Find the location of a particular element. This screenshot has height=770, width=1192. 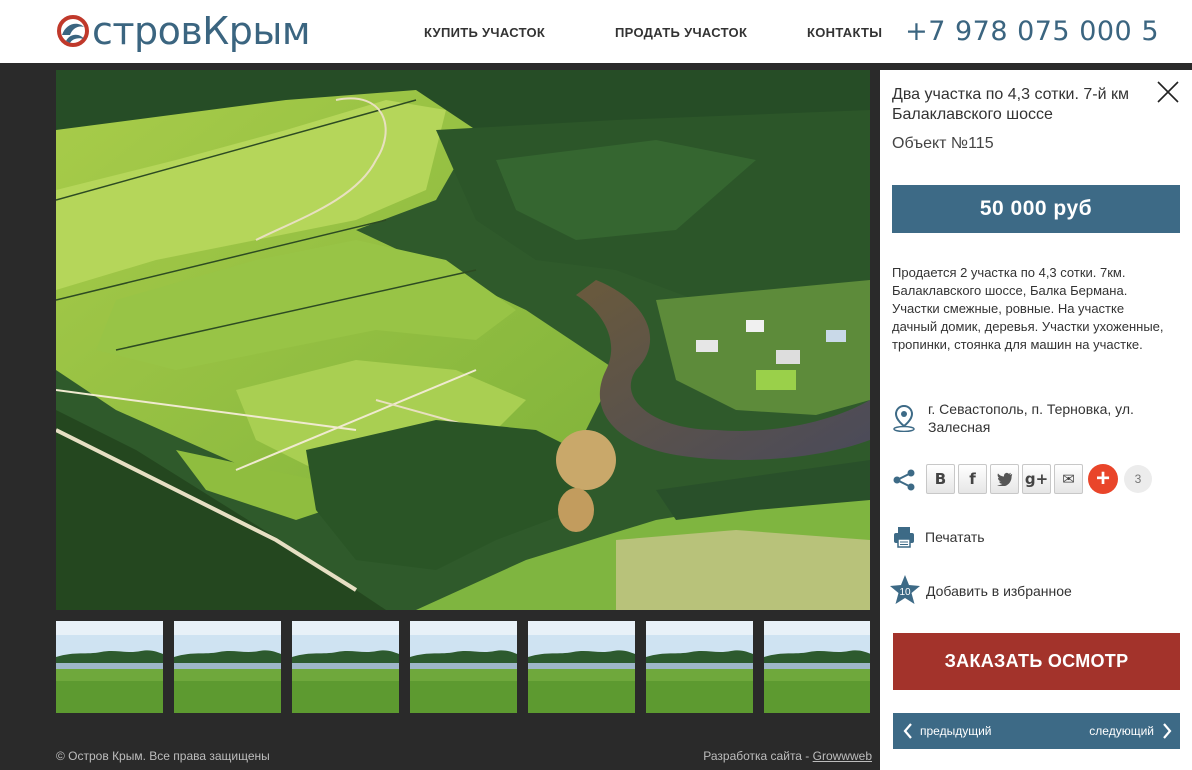

share-twitter-button is located at coordinates (1004, 479).